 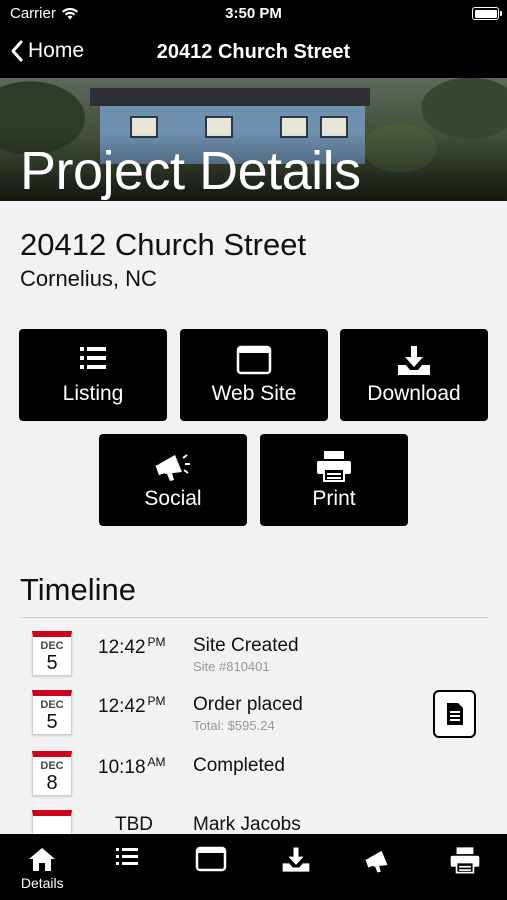 I want to click on home-icon, so click(x=42, y=859).